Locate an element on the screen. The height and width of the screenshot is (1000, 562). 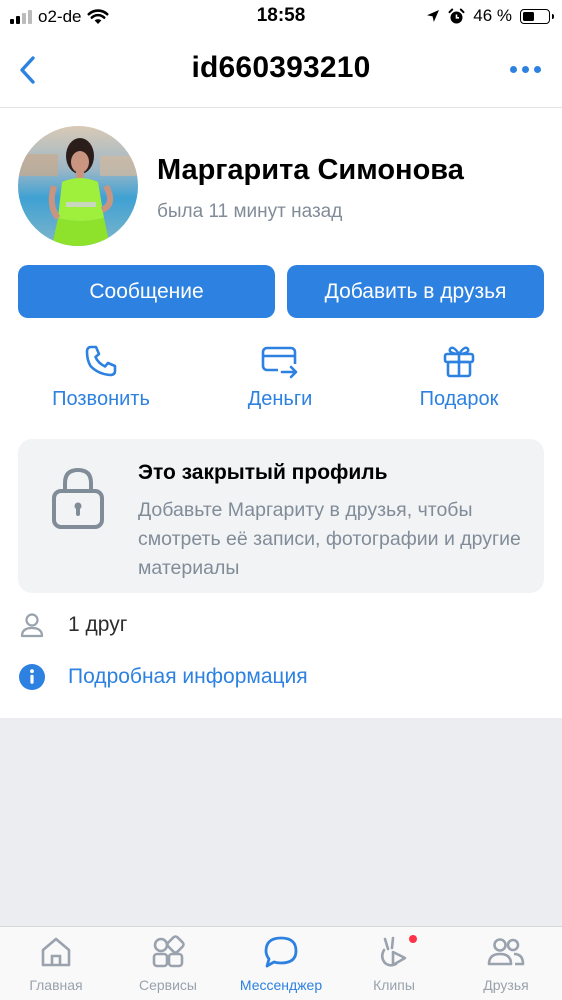
battery-icon is located at coordinates (537, 16).